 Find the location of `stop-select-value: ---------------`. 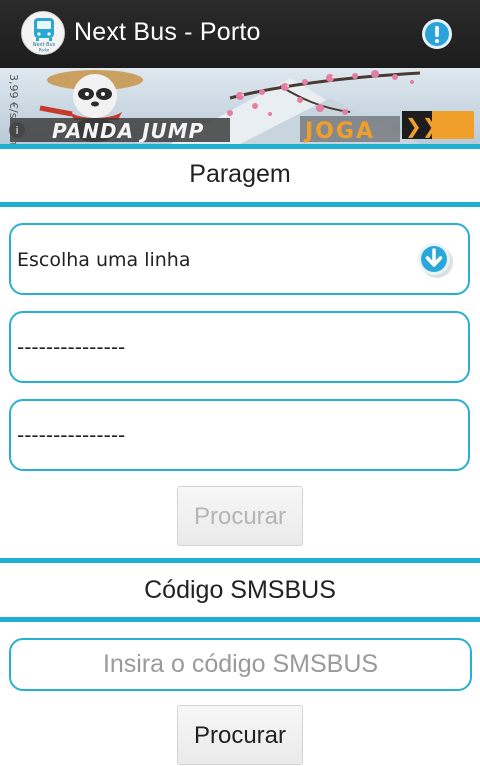

stop-select-value: --------------- is located at coordinates (71, 435).